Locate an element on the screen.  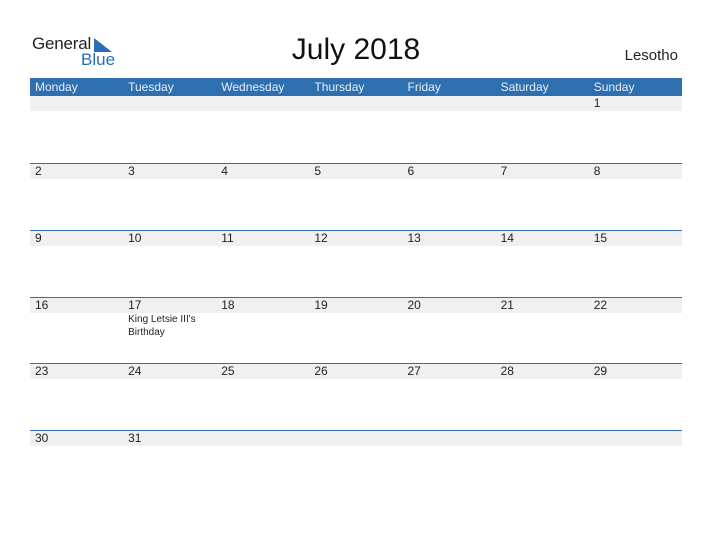
day-number: 26 is located at coordinates (321, 371).